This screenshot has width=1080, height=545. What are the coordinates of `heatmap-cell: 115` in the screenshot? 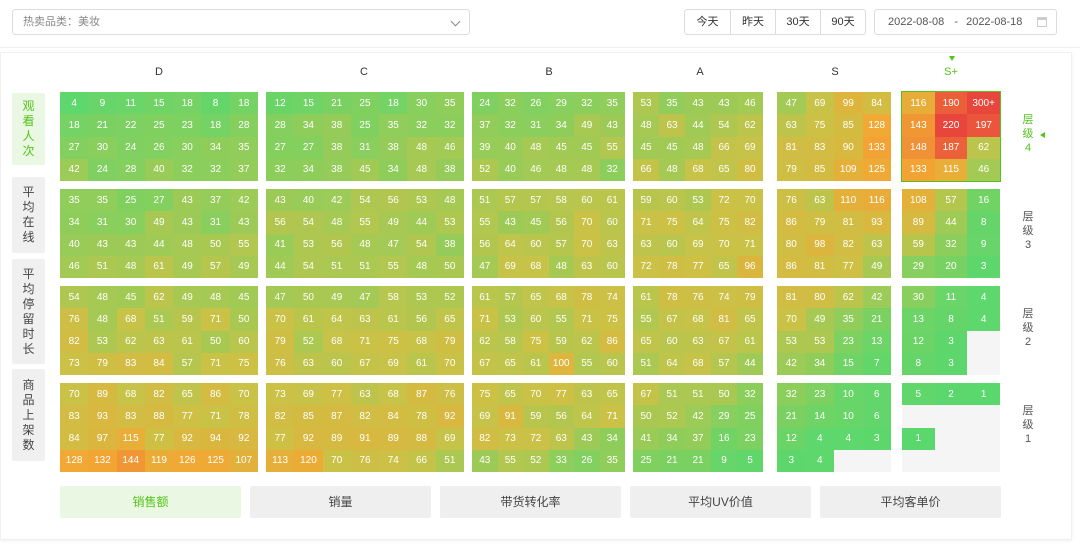 It's located at (951, 169).